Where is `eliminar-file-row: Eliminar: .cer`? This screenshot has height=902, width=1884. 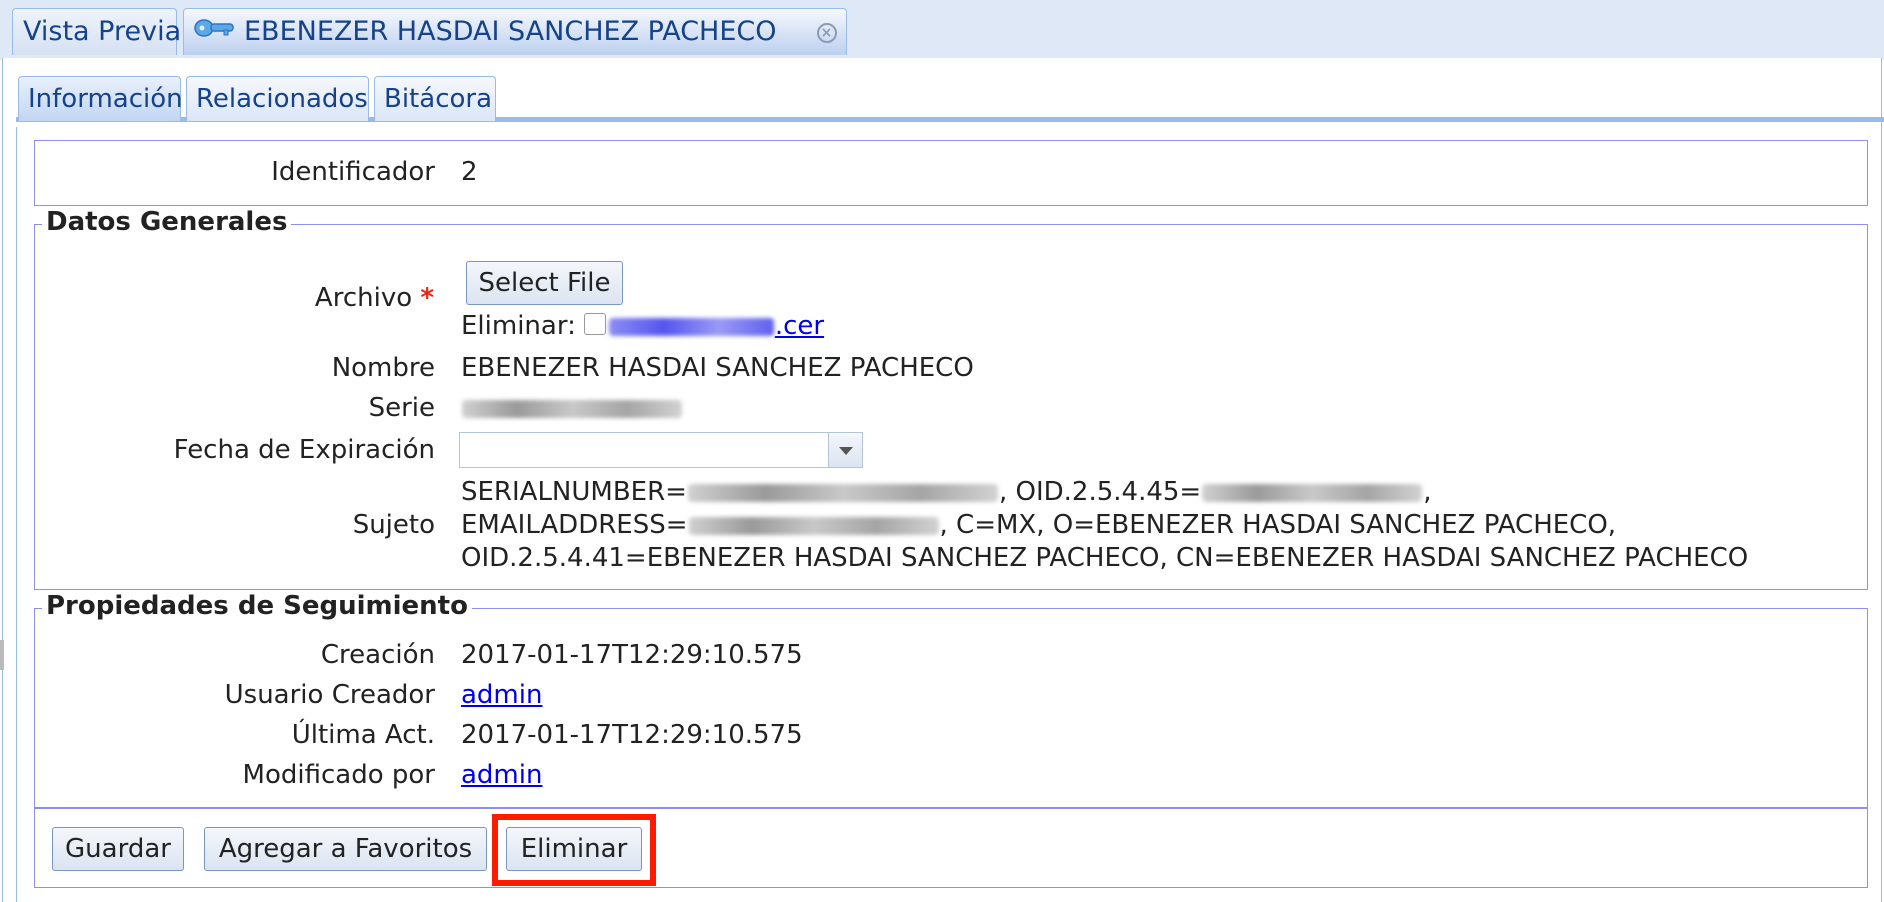
eliminar-file-row: Eliminar: .cer is located at coordinates (642, 326).